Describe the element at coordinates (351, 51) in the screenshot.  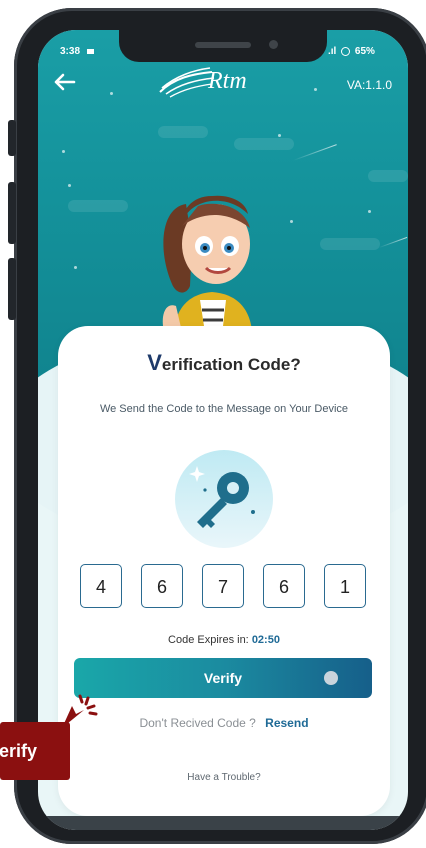
I see `status-right: .ıl 65%` at that location.